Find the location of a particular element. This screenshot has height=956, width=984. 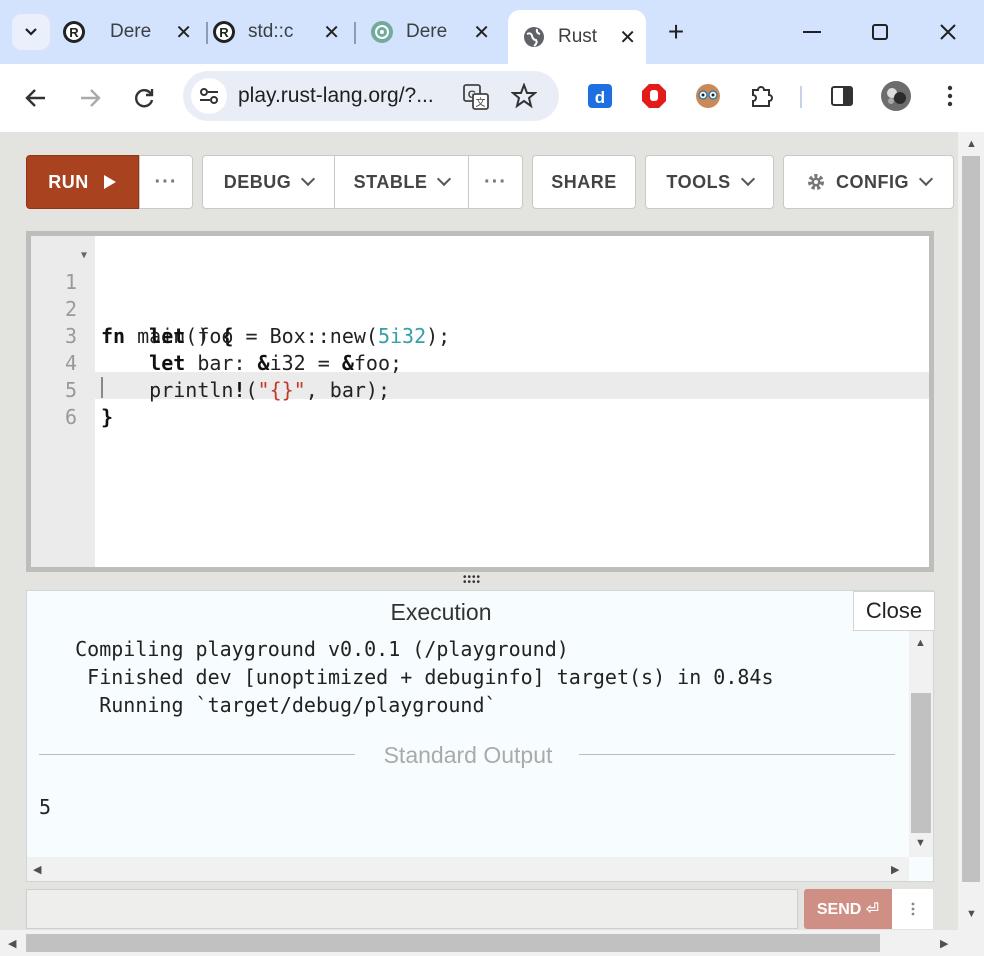

extension-owl-icon is located at coordinates (708, 96).